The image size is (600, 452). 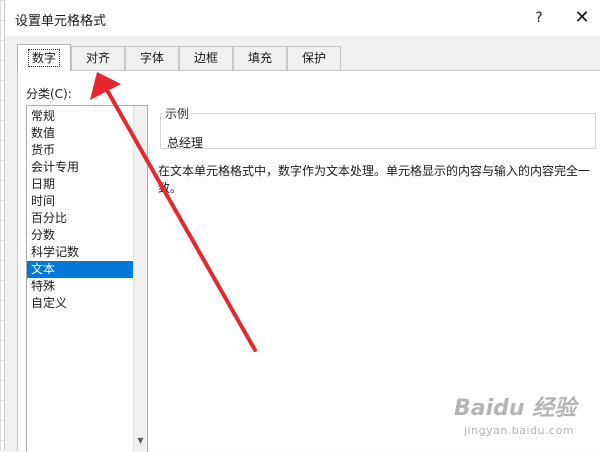 I want to click on category-item: 常规, so click(x=80, y=116).